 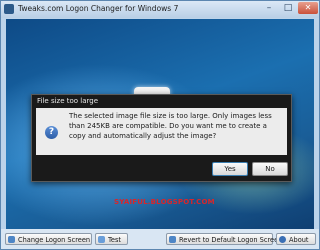 I want to click on app-icon, so click(x=9, y=9).